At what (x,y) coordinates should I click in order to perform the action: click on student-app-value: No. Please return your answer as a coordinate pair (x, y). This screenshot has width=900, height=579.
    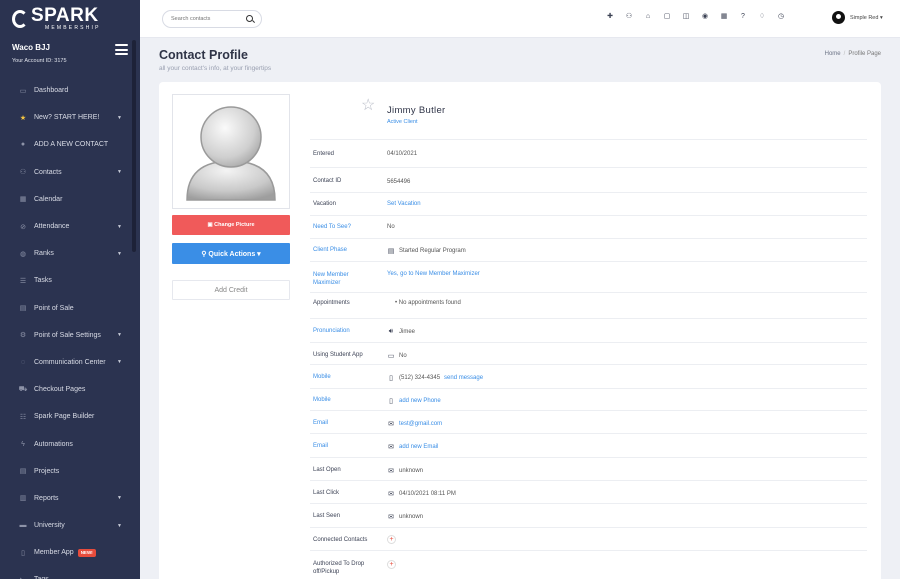
    Looking at the image, I should click on (403, 356).